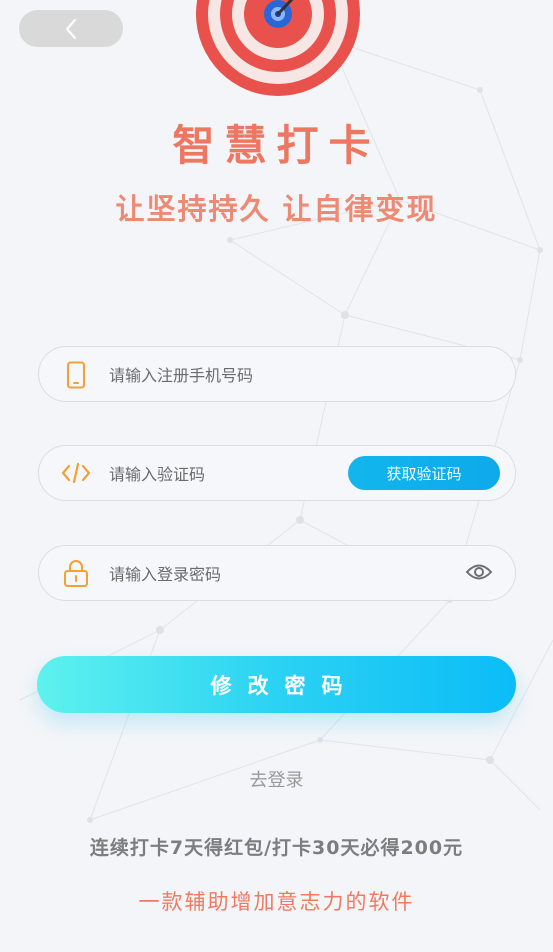  What do you see at coordinates (278, 49) in the screenshot?
I see `target-dart-icon` at bounding box center [278, 49].